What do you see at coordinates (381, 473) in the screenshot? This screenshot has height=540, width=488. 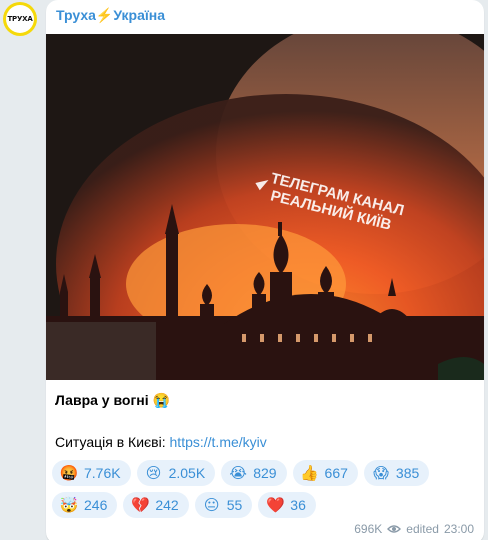 I see `screaming-face-icon: 😱` at bounding box center [381, 473].